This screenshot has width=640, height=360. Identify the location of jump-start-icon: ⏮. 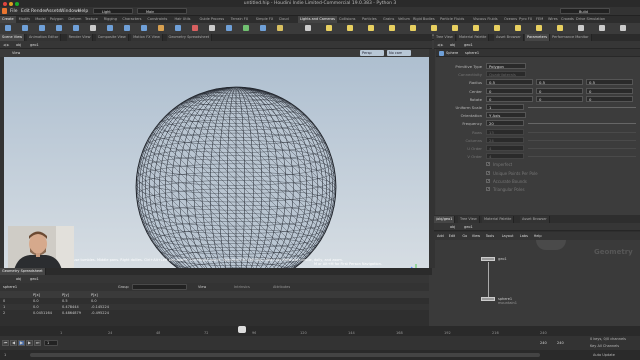
(5, 343).